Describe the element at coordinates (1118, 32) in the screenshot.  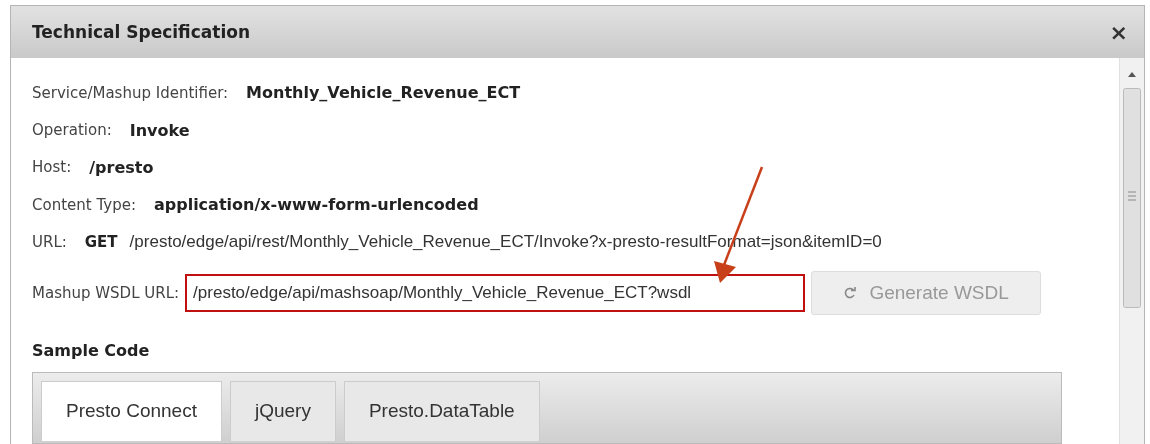
I see `close-button: ×` at that location.